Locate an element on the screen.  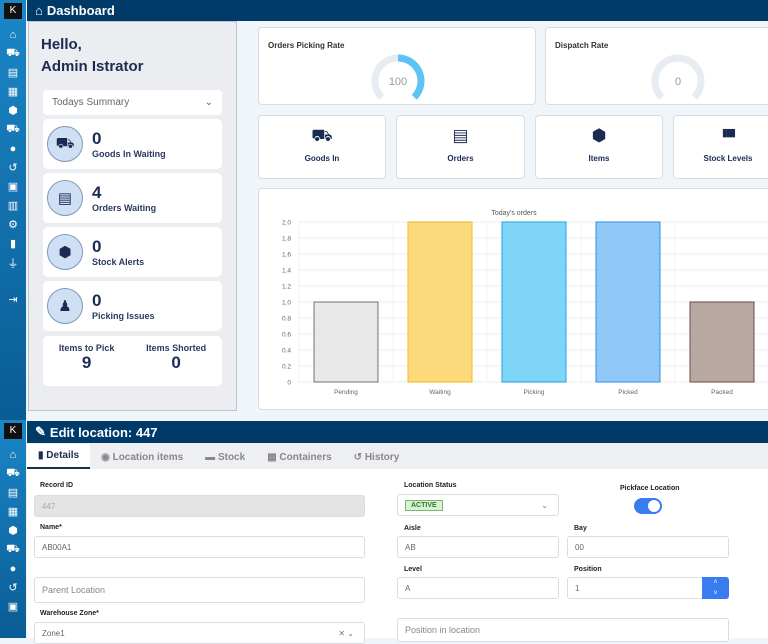
picking-rate-gauge: 100 is located at coordinates (398, 81).